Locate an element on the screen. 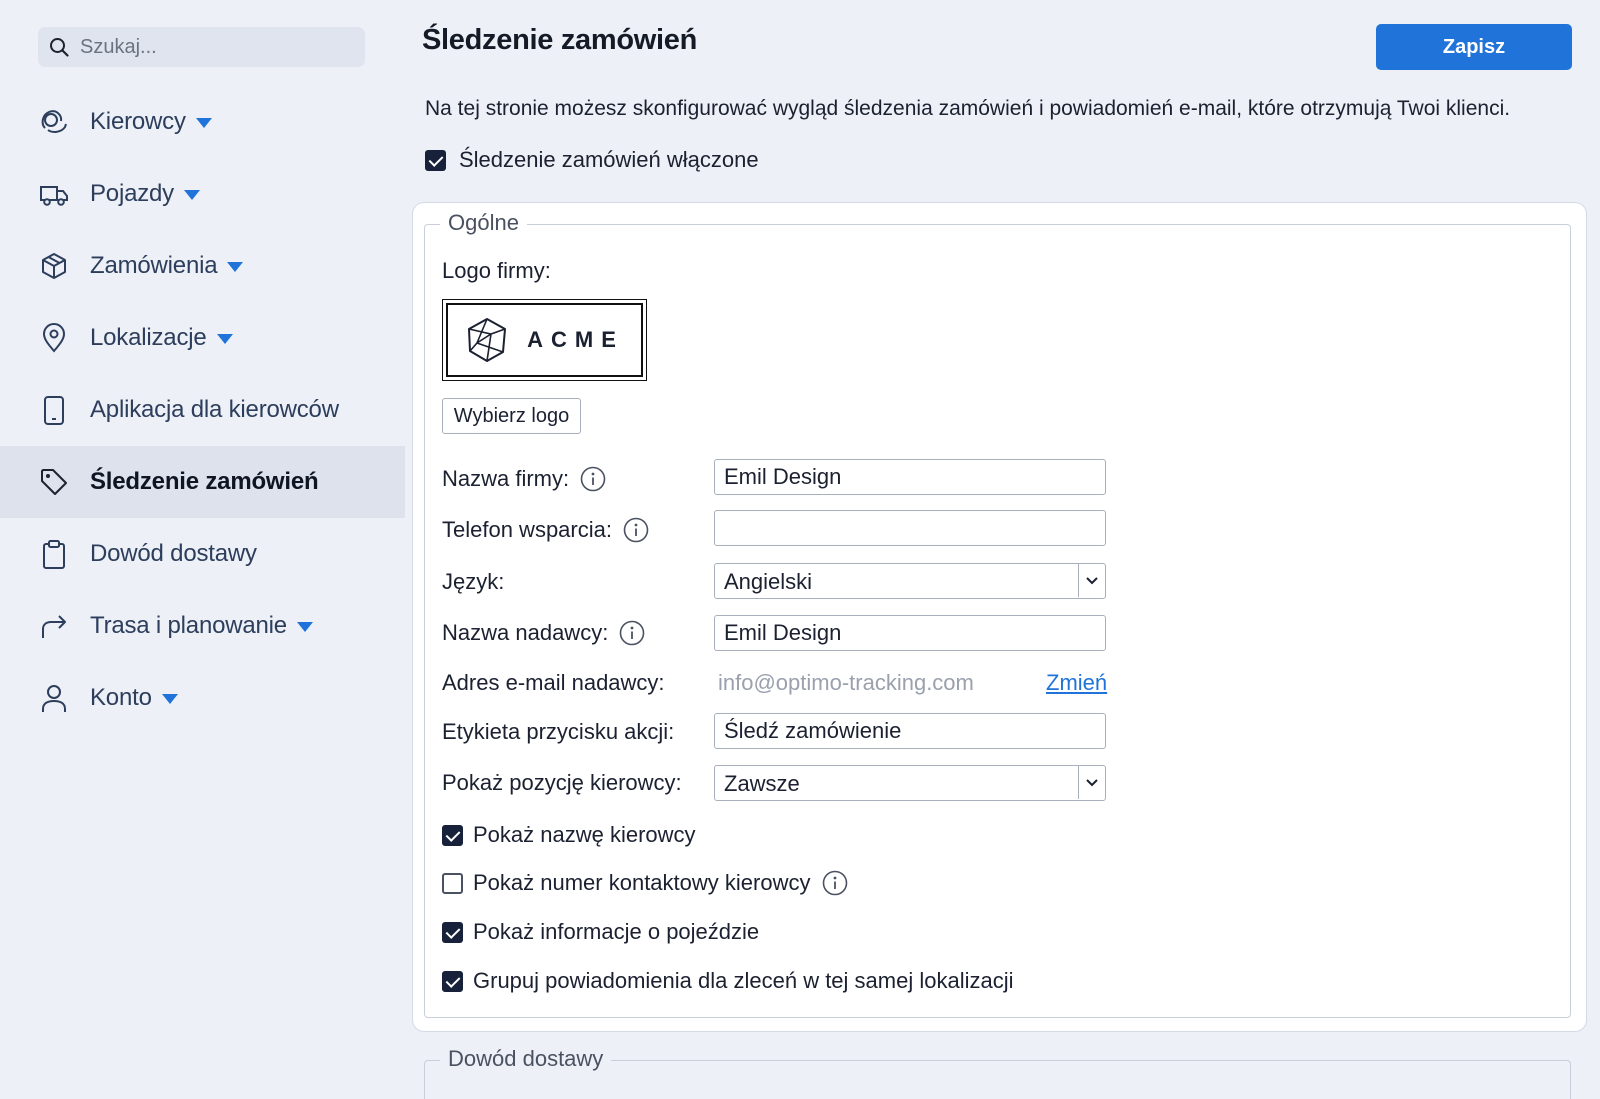  company-name-input is located at coordinates (910, 477).